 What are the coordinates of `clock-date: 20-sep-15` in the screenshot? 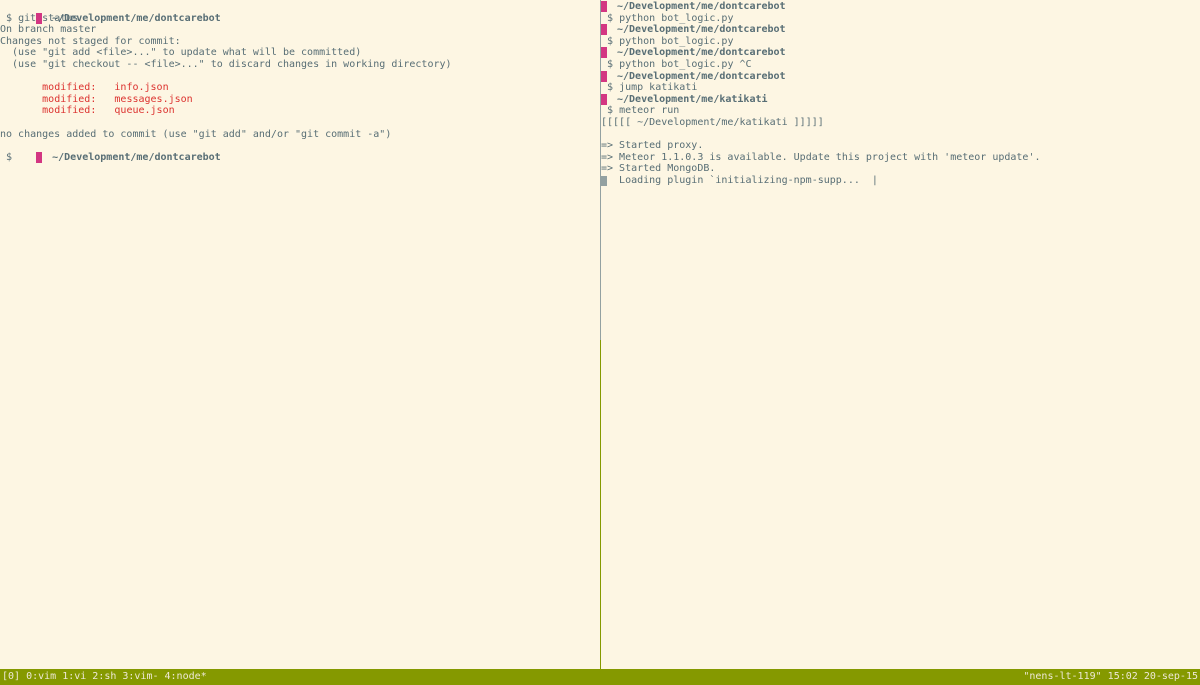 It's located at (1170, 676).